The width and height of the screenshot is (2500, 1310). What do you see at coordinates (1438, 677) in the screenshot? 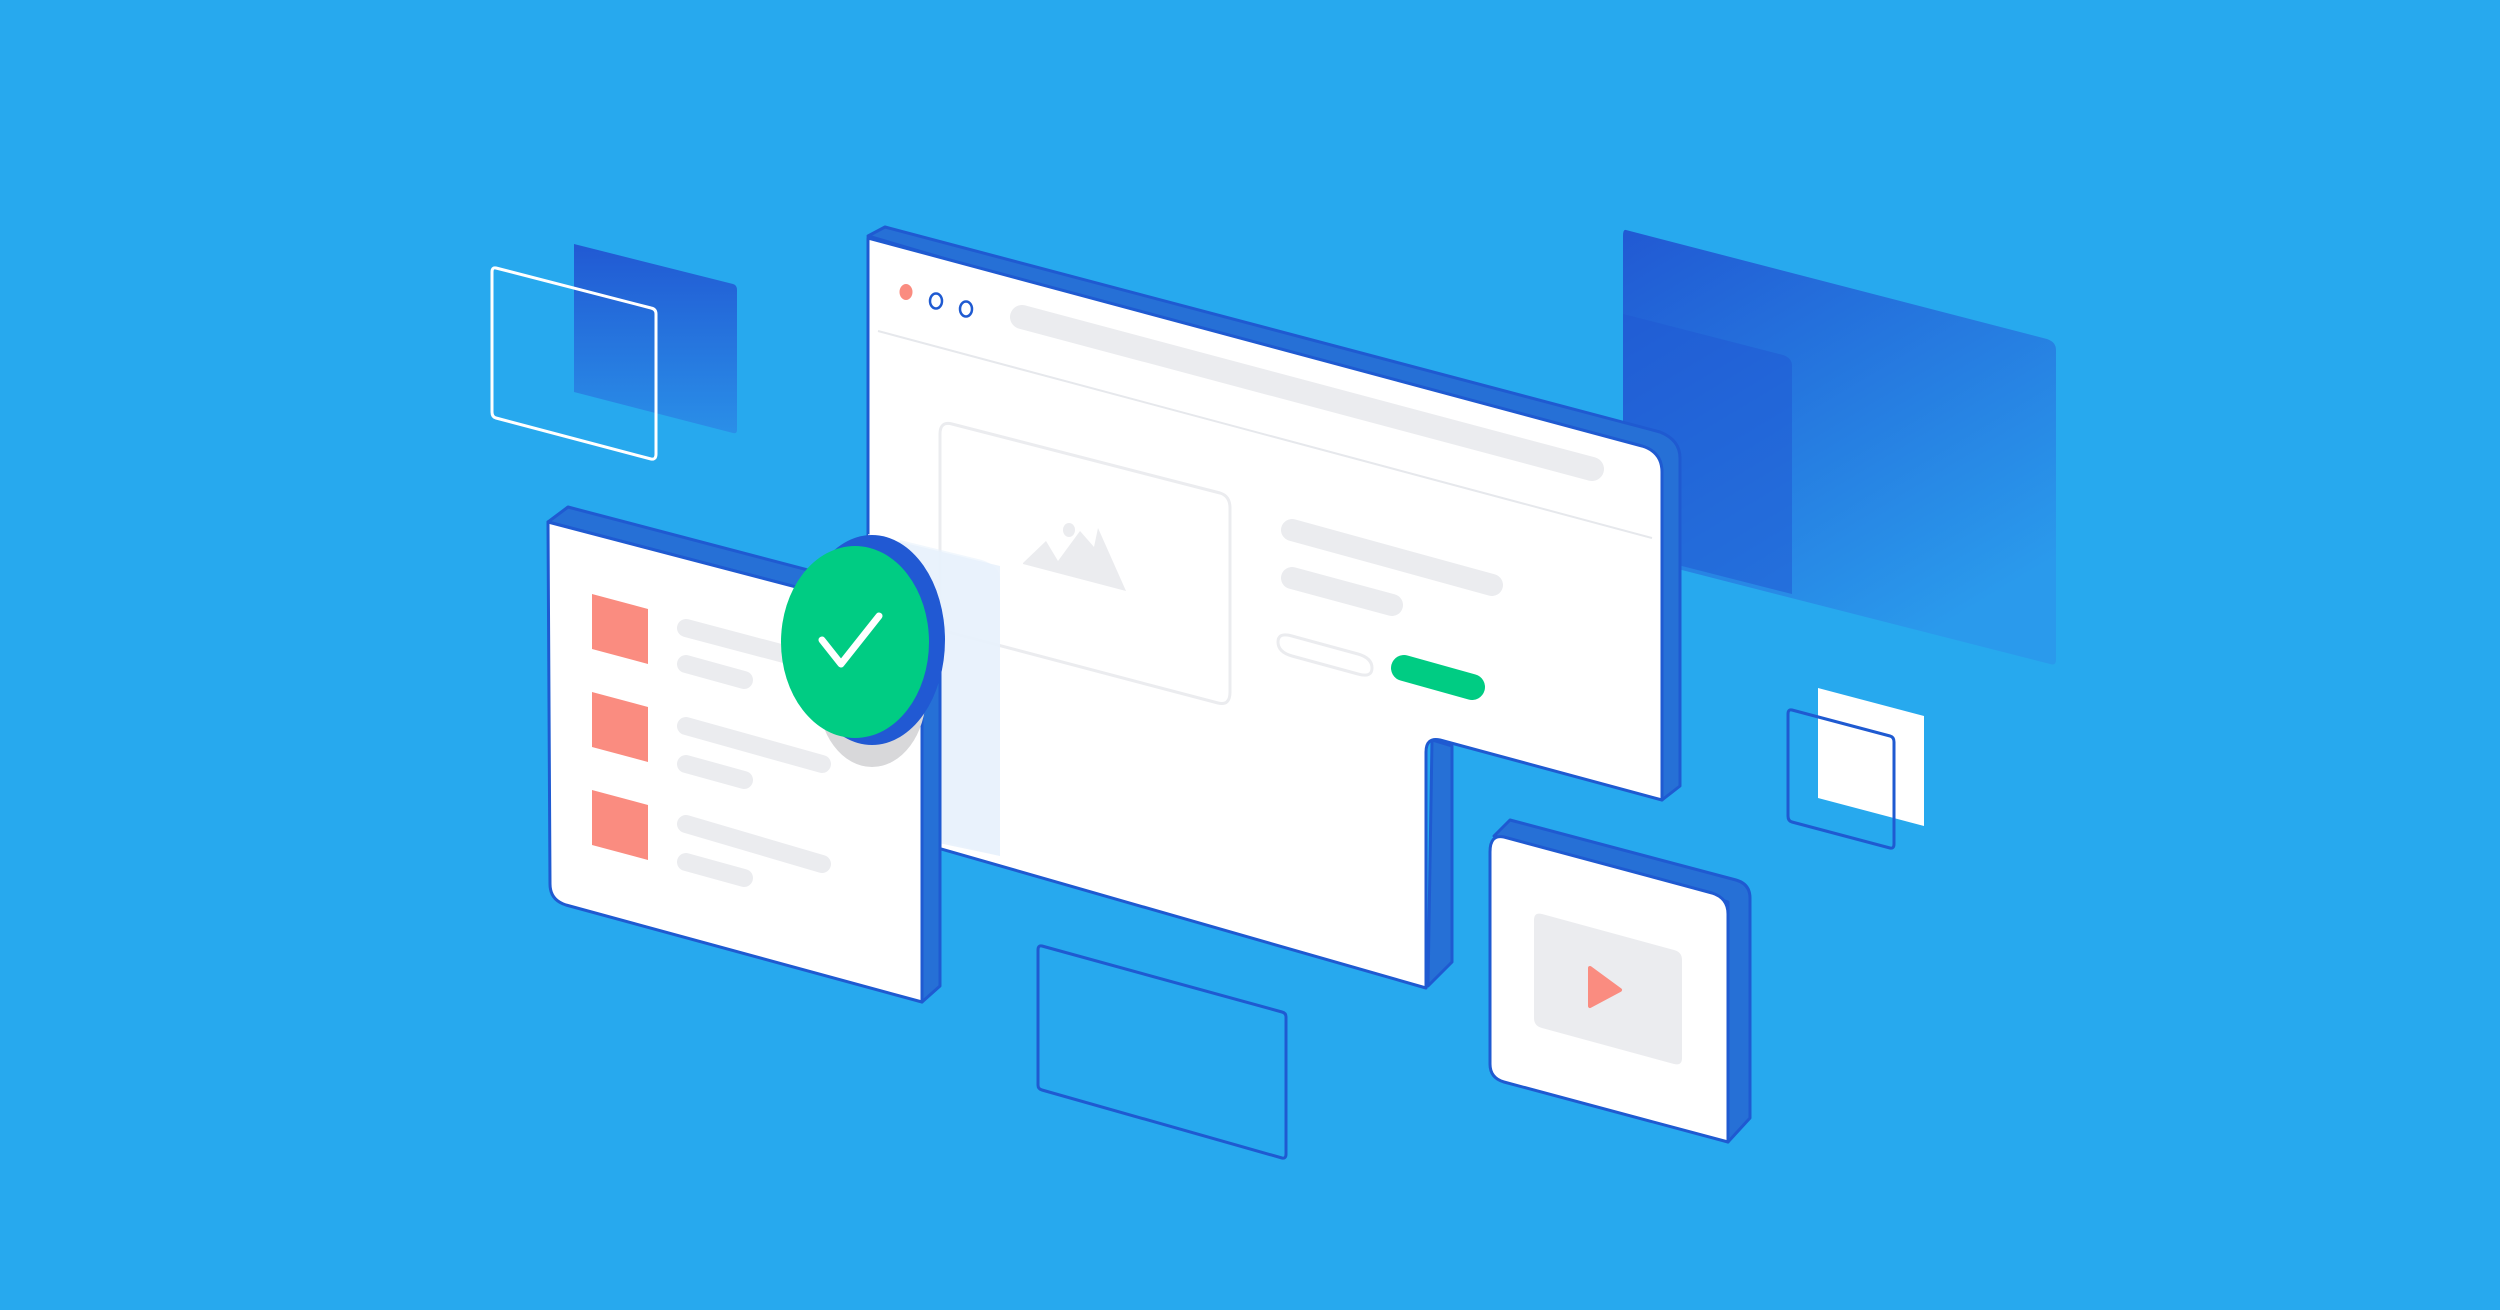
I see `primary-button` at bounding box center [1438, 677].